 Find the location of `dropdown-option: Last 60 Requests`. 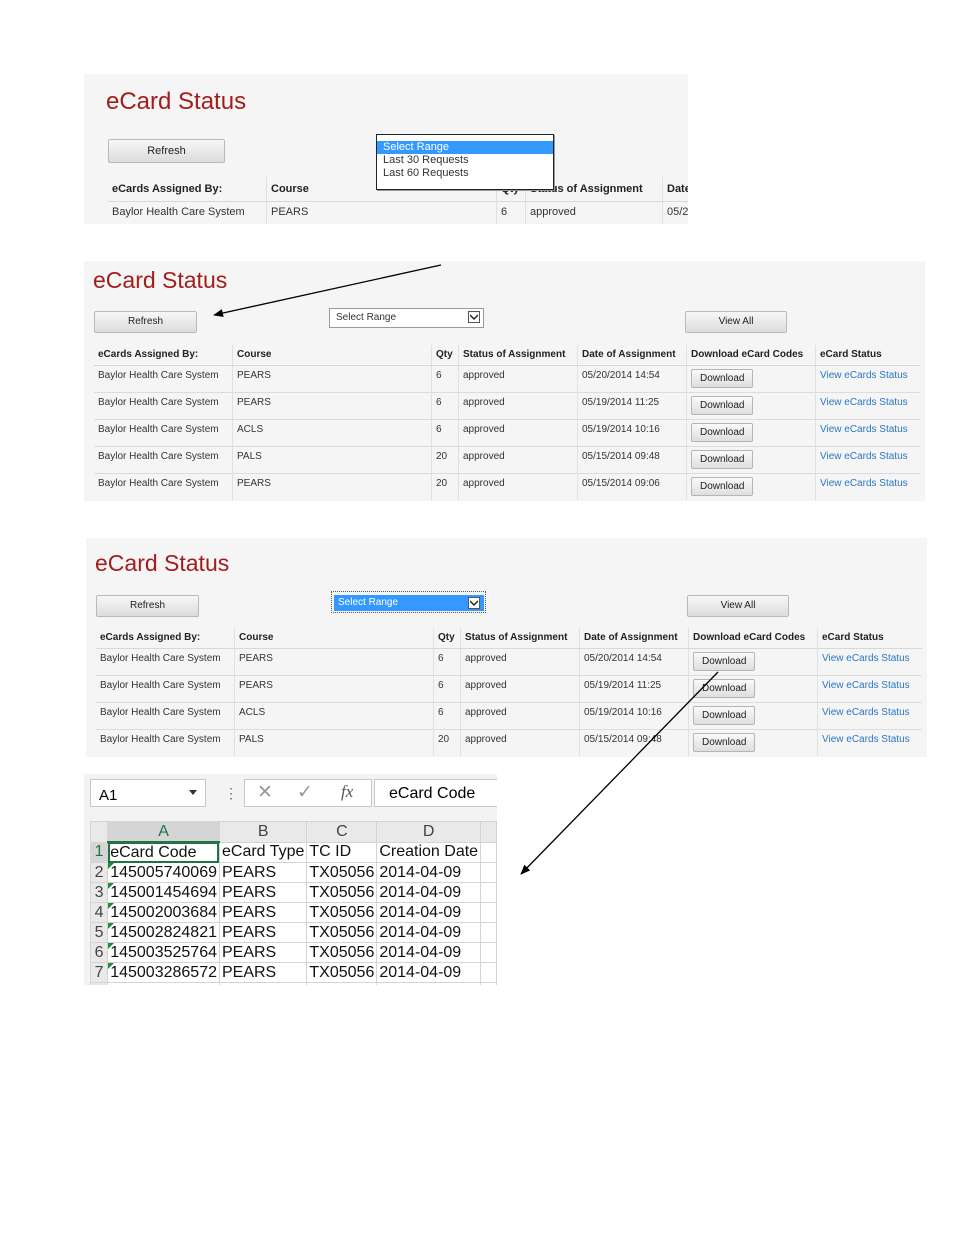

dropdown-option: Last 60 Requests is located at coordinates (465, 173).